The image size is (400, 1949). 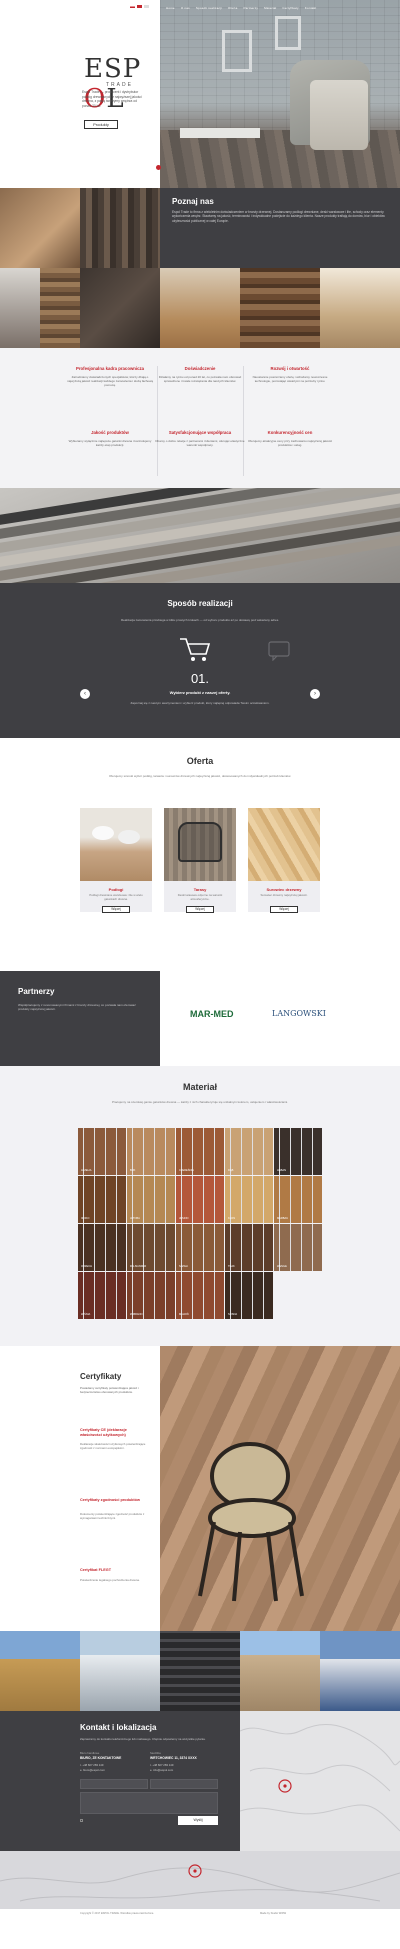 I want to click on material-swatch: AFZELIA, so click(x=102, y=1151).